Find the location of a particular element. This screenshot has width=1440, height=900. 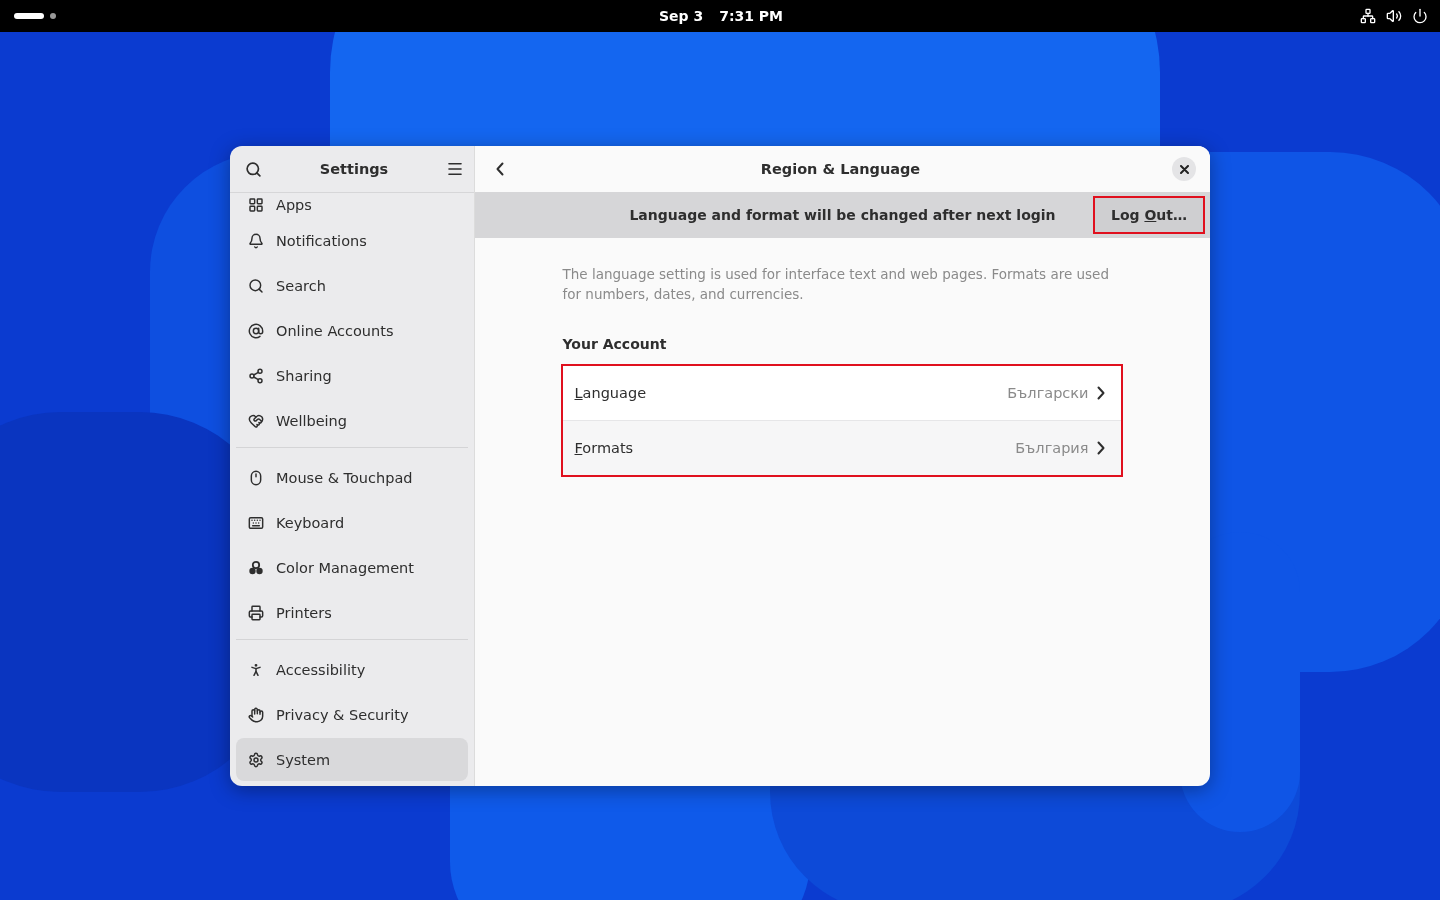

settings-row: Formats България is located at coordinates (841, 447).